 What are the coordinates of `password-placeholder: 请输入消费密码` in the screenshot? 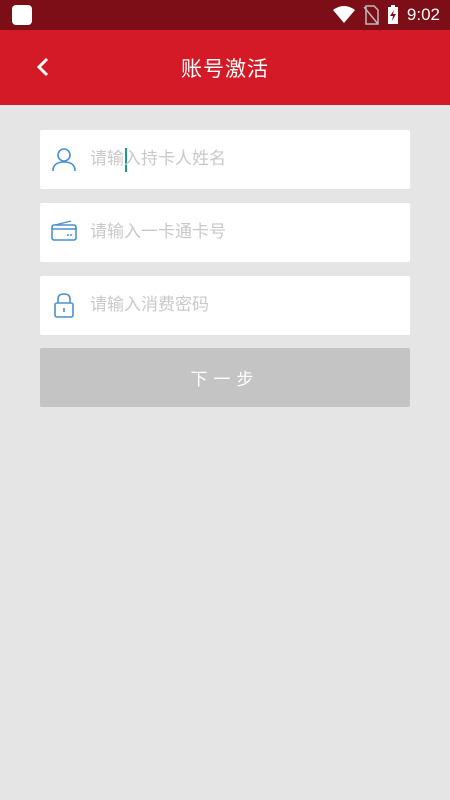 It's located at (149, 305).